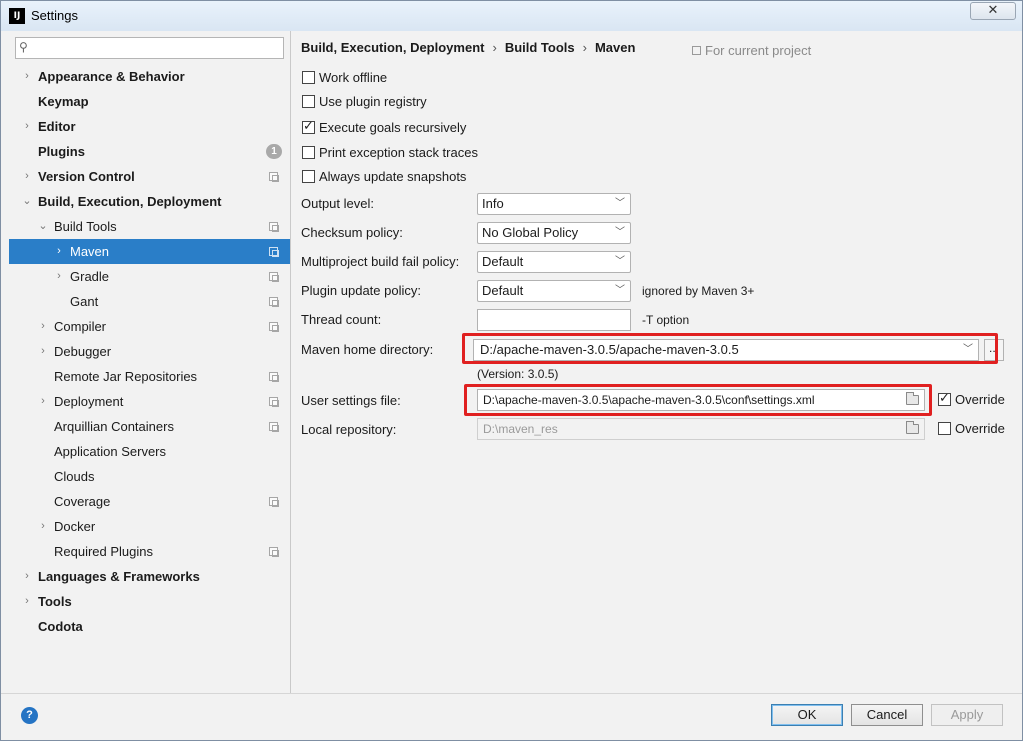 The width and height of the screenshot is (1023, 741). What do you see at coordinates (349, 429) in the screenshot?
I see `local-repository-label: Local repository:` at bounding box center [349, 429].